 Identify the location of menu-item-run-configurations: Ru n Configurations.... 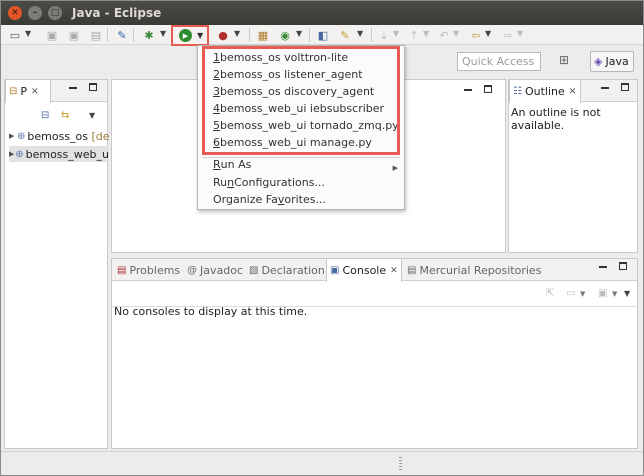
(269, 182).